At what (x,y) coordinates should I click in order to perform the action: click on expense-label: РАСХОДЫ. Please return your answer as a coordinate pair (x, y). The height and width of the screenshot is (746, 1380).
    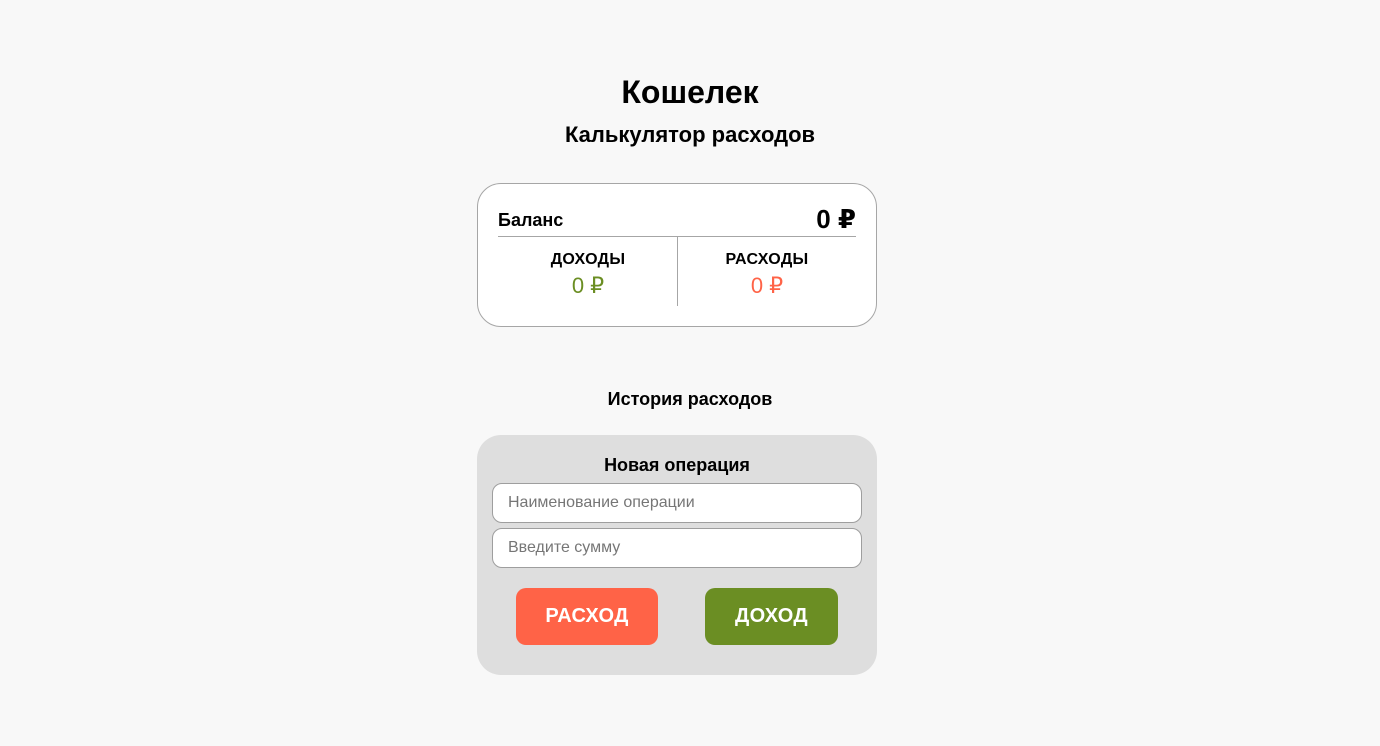
    Looking at the image, I should click on (767, 259).